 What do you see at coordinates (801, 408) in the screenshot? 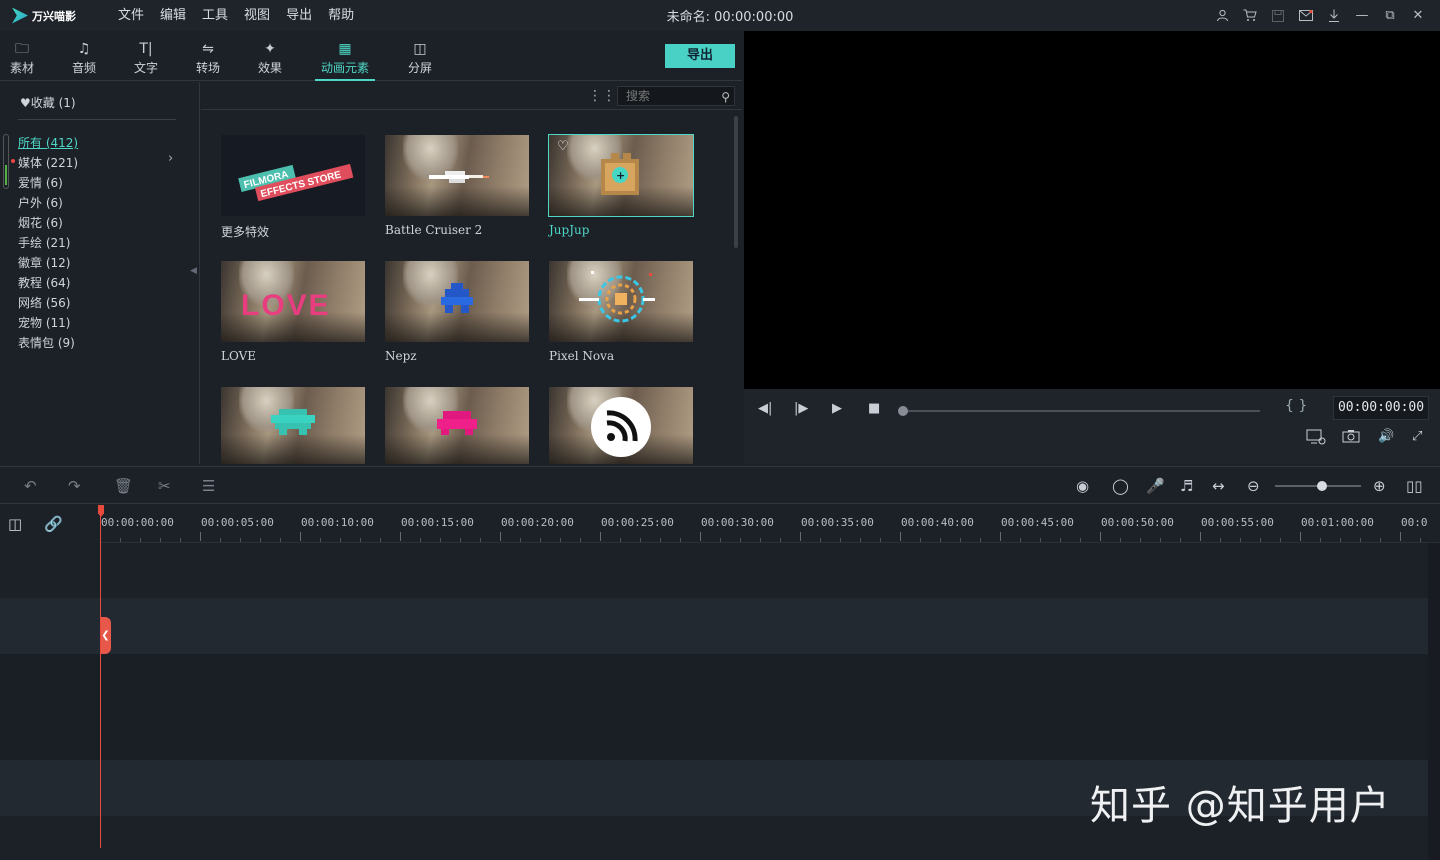
I see `step-forward-icon: |▶` at bounding box center [801, 408].